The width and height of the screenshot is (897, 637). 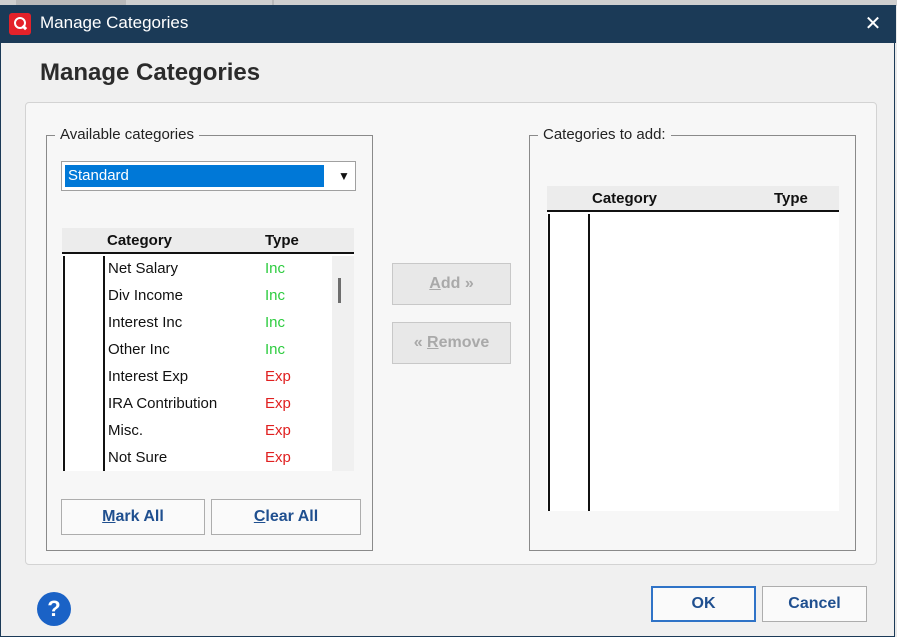 What do you see at coordinates (146, 295) in the screenshot?
I see `list-item-category: Div Income` at bounding box center [146, 295].